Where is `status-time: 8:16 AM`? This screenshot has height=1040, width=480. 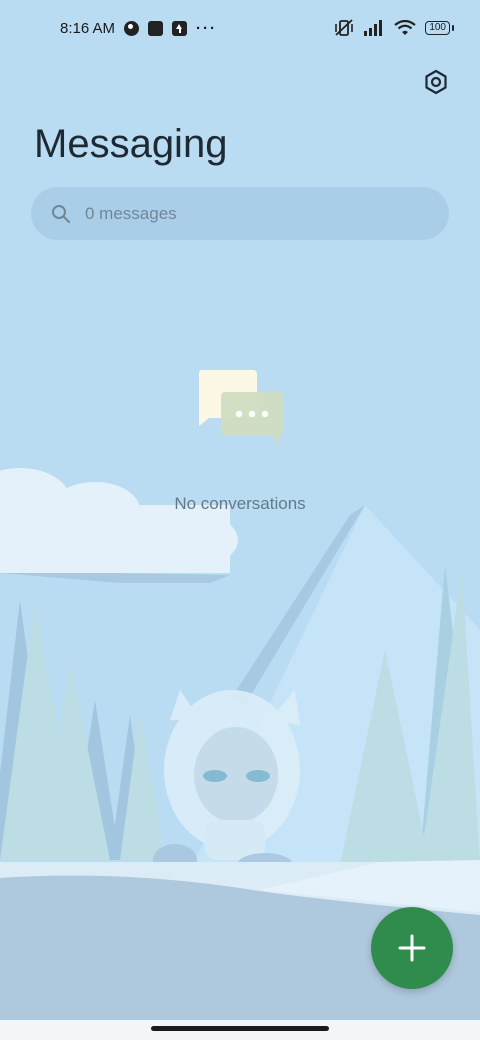
status-time: 8:16 AM is located at coordinates (88, 28).